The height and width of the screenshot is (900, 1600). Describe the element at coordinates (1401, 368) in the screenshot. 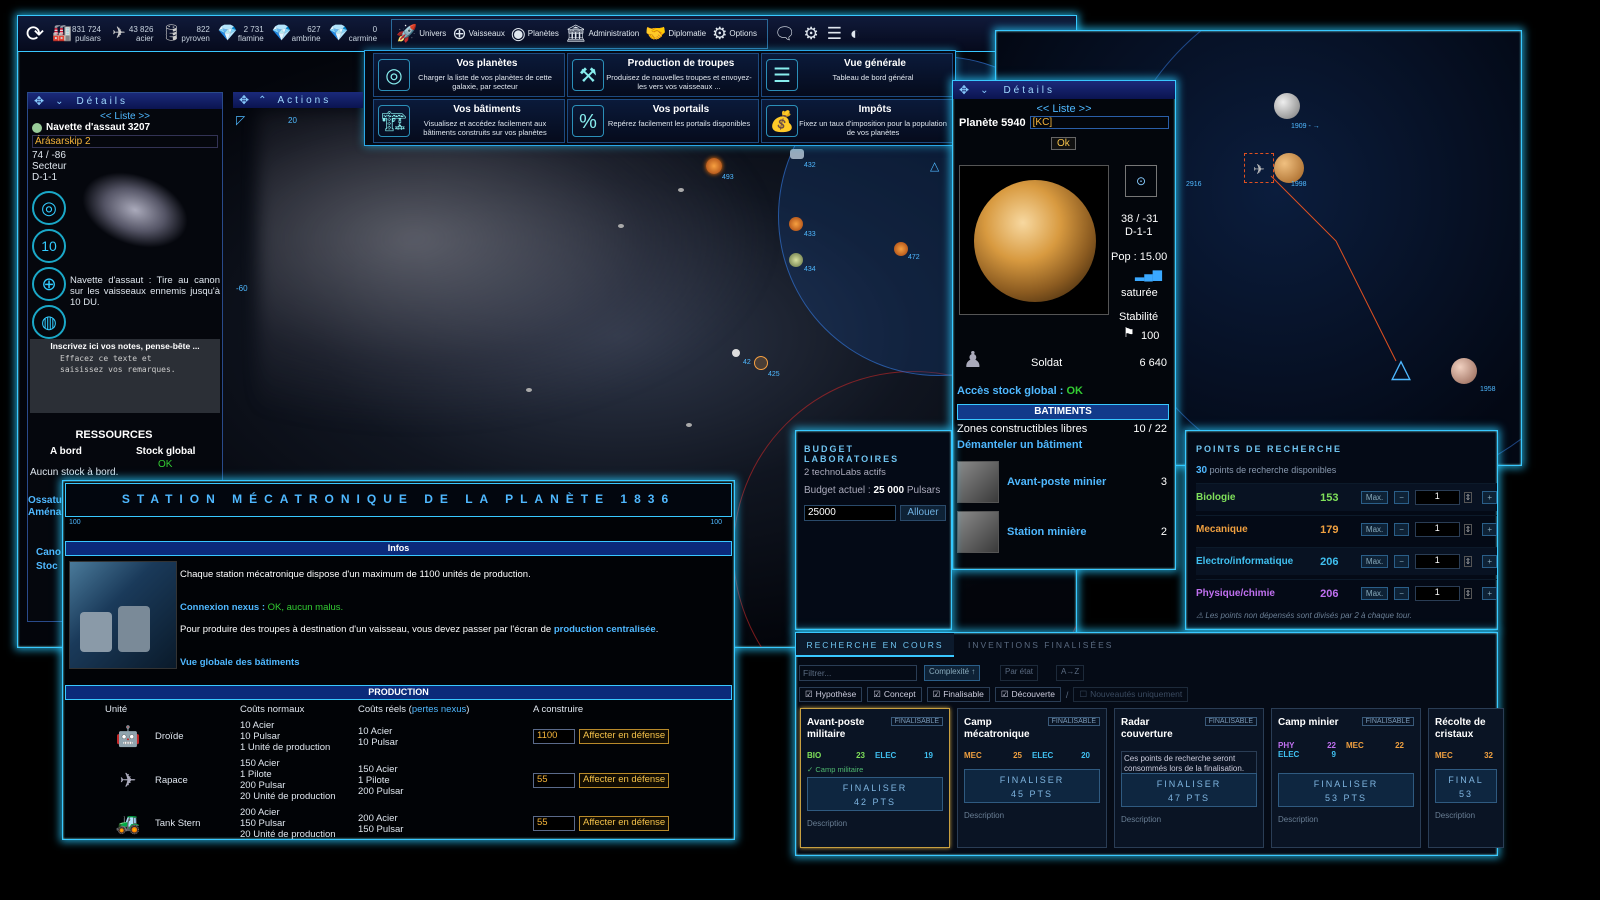

I see `fleet-icon: △` at that location.